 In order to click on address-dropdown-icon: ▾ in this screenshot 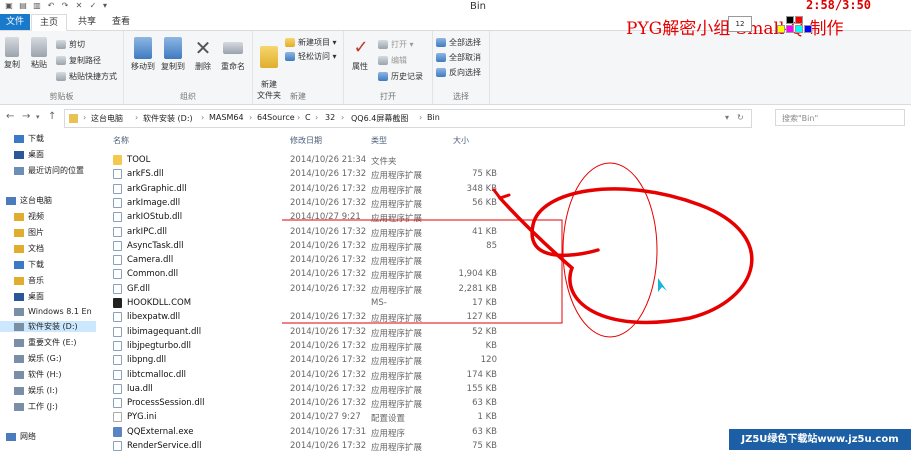, I will do `click(727, 117)`.